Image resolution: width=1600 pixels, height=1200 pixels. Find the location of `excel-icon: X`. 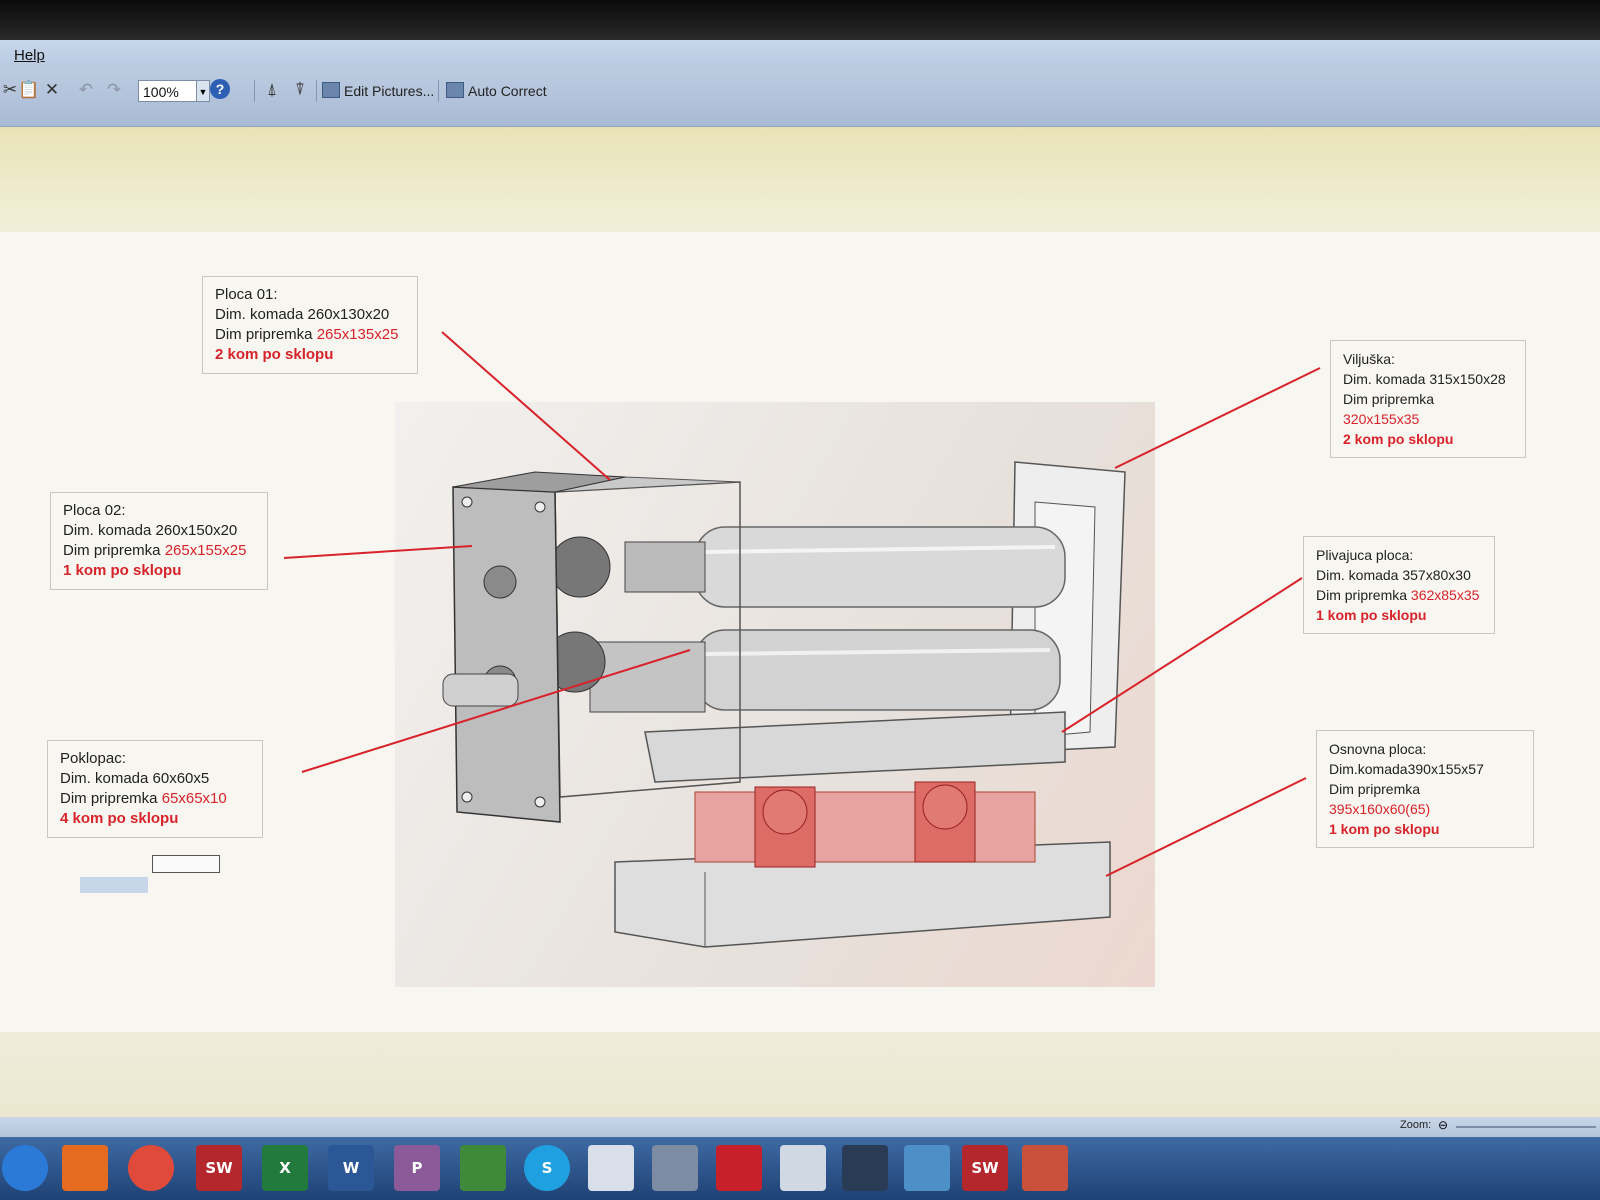

excel-icon: X is located at coordinates (285, 1168).